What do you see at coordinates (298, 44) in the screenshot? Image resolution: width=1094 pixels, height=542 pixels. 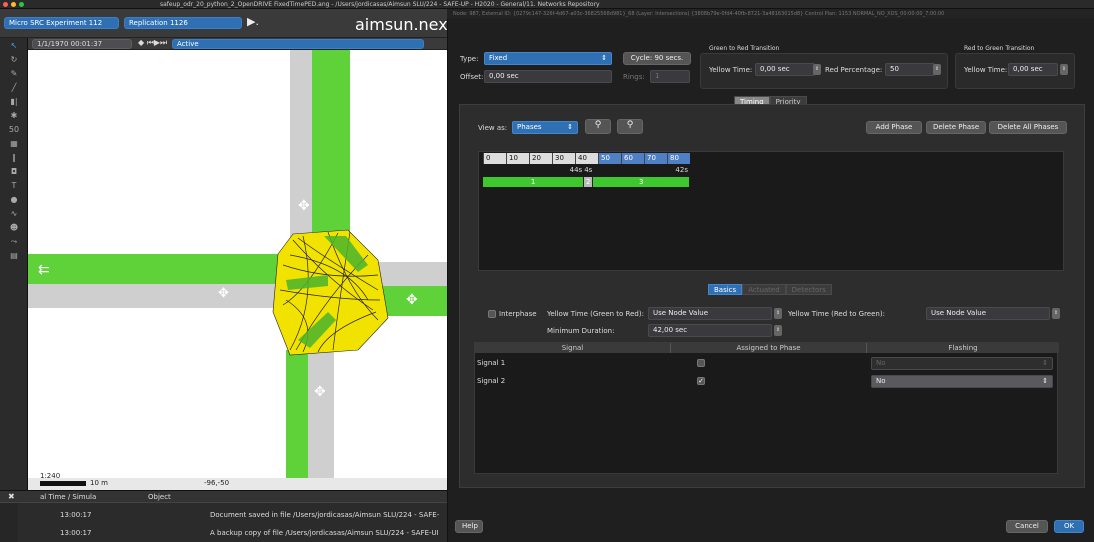 I see `active-layer-selector: Active` at bounding box center [298, 44].